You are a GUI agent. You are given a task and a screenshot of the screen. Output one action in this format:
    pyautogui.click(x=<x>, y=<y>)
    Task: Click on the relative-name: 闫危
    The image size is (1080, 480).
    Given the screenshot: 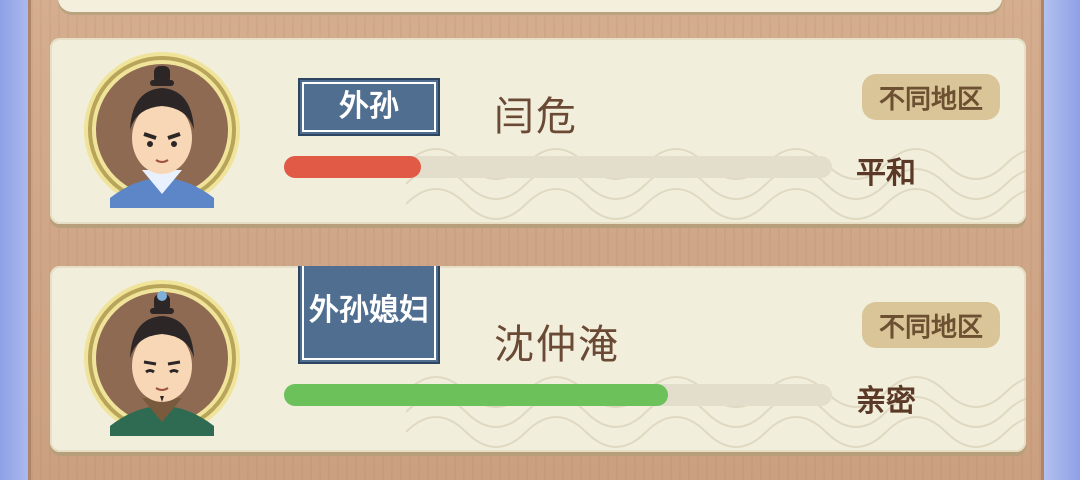 What is the action you would take?
    pyautogui.click(x=536, y=117)
    